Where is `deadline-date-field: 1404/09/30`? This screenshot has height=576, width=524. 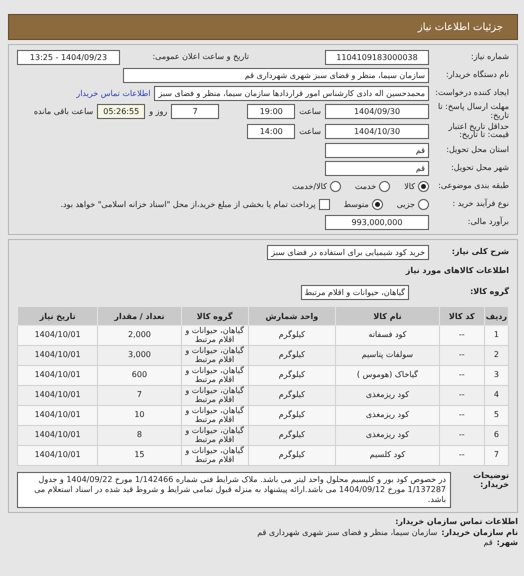 deadline-date-field: 1404/09/30 is located at coordinates (377, 112).